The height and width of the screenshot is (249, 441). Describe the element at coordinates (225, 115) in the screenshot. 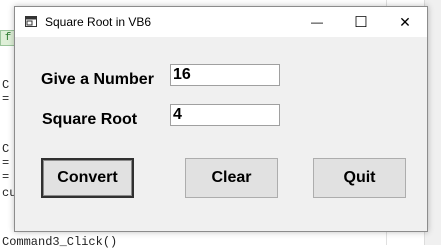

I see `square-root-output` at that location.